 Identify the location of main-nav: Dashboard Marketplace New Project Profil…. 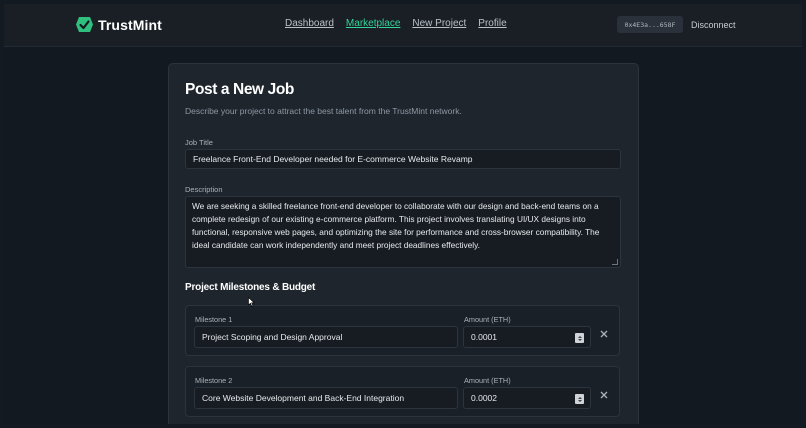
(396, 23).